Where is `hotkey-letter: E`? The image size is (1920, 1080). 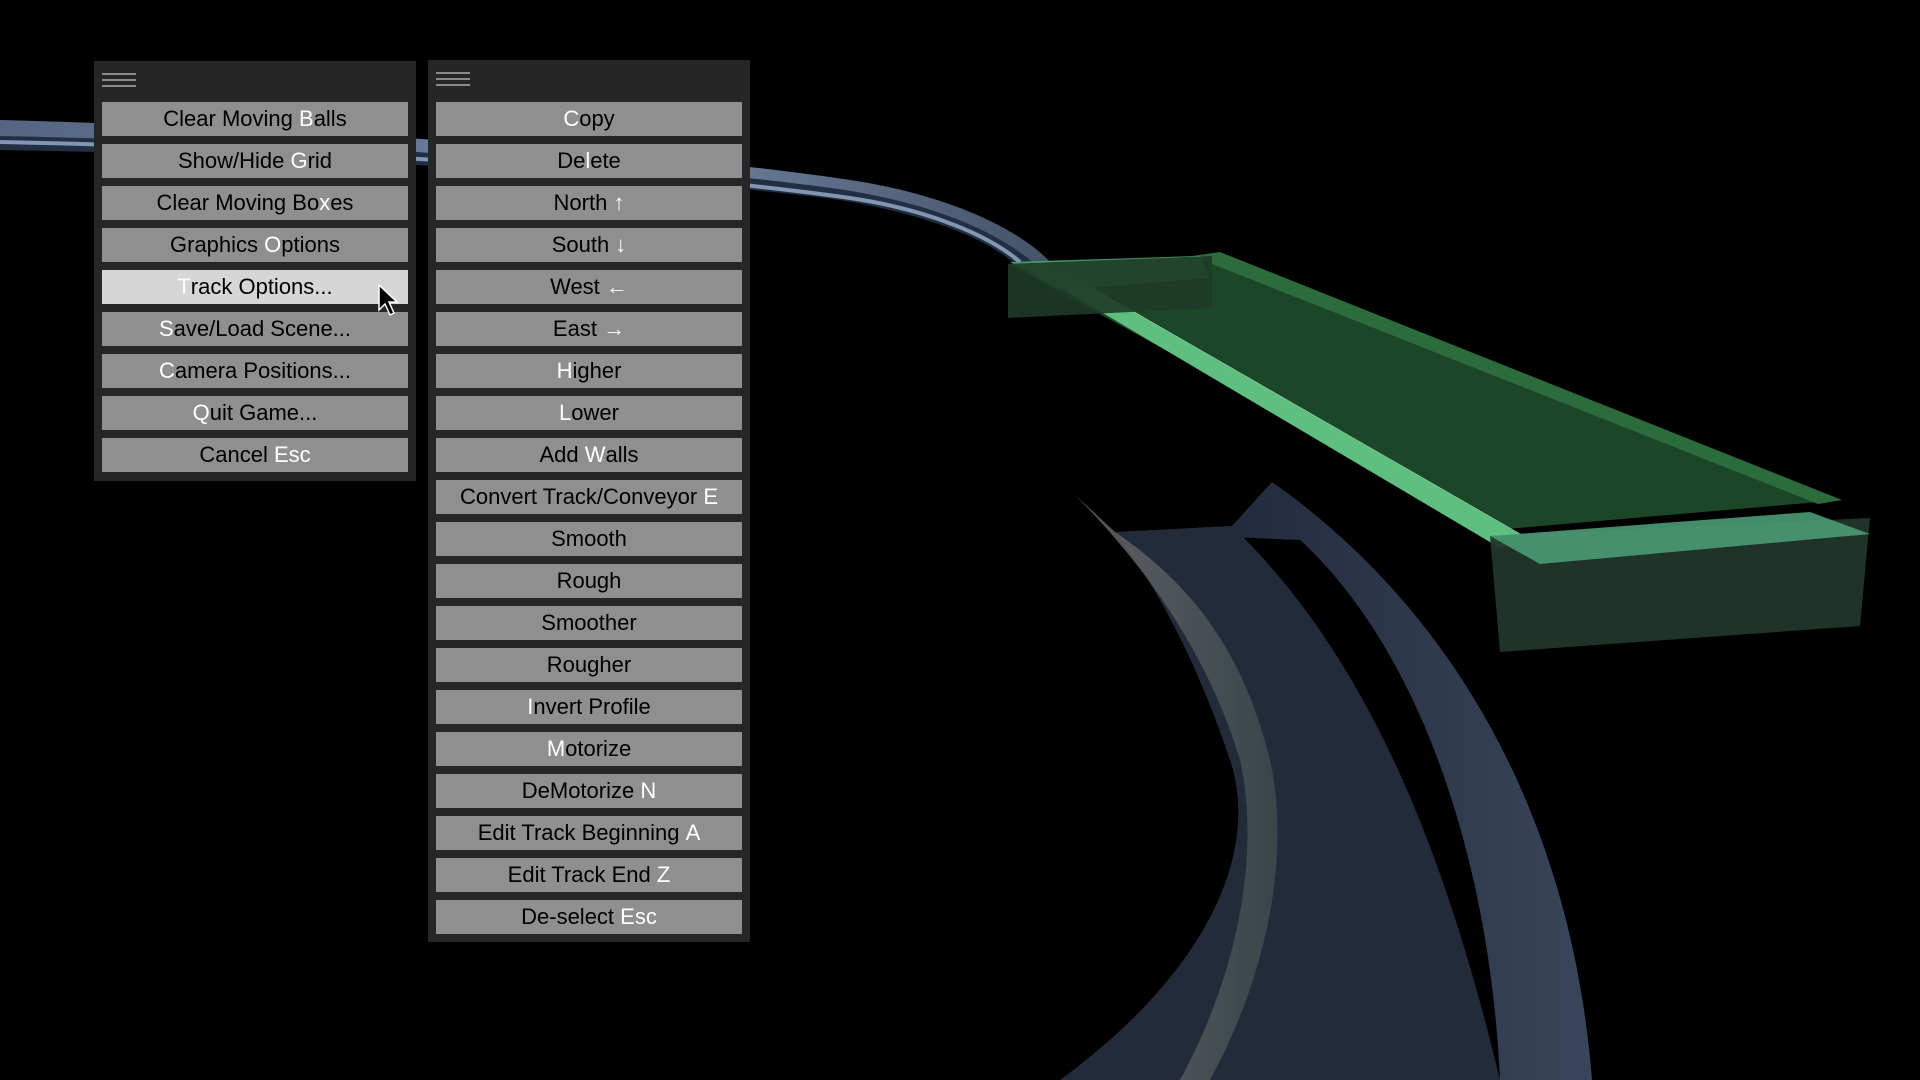 hotkey-letter: E is located at coordinates (710, 496).